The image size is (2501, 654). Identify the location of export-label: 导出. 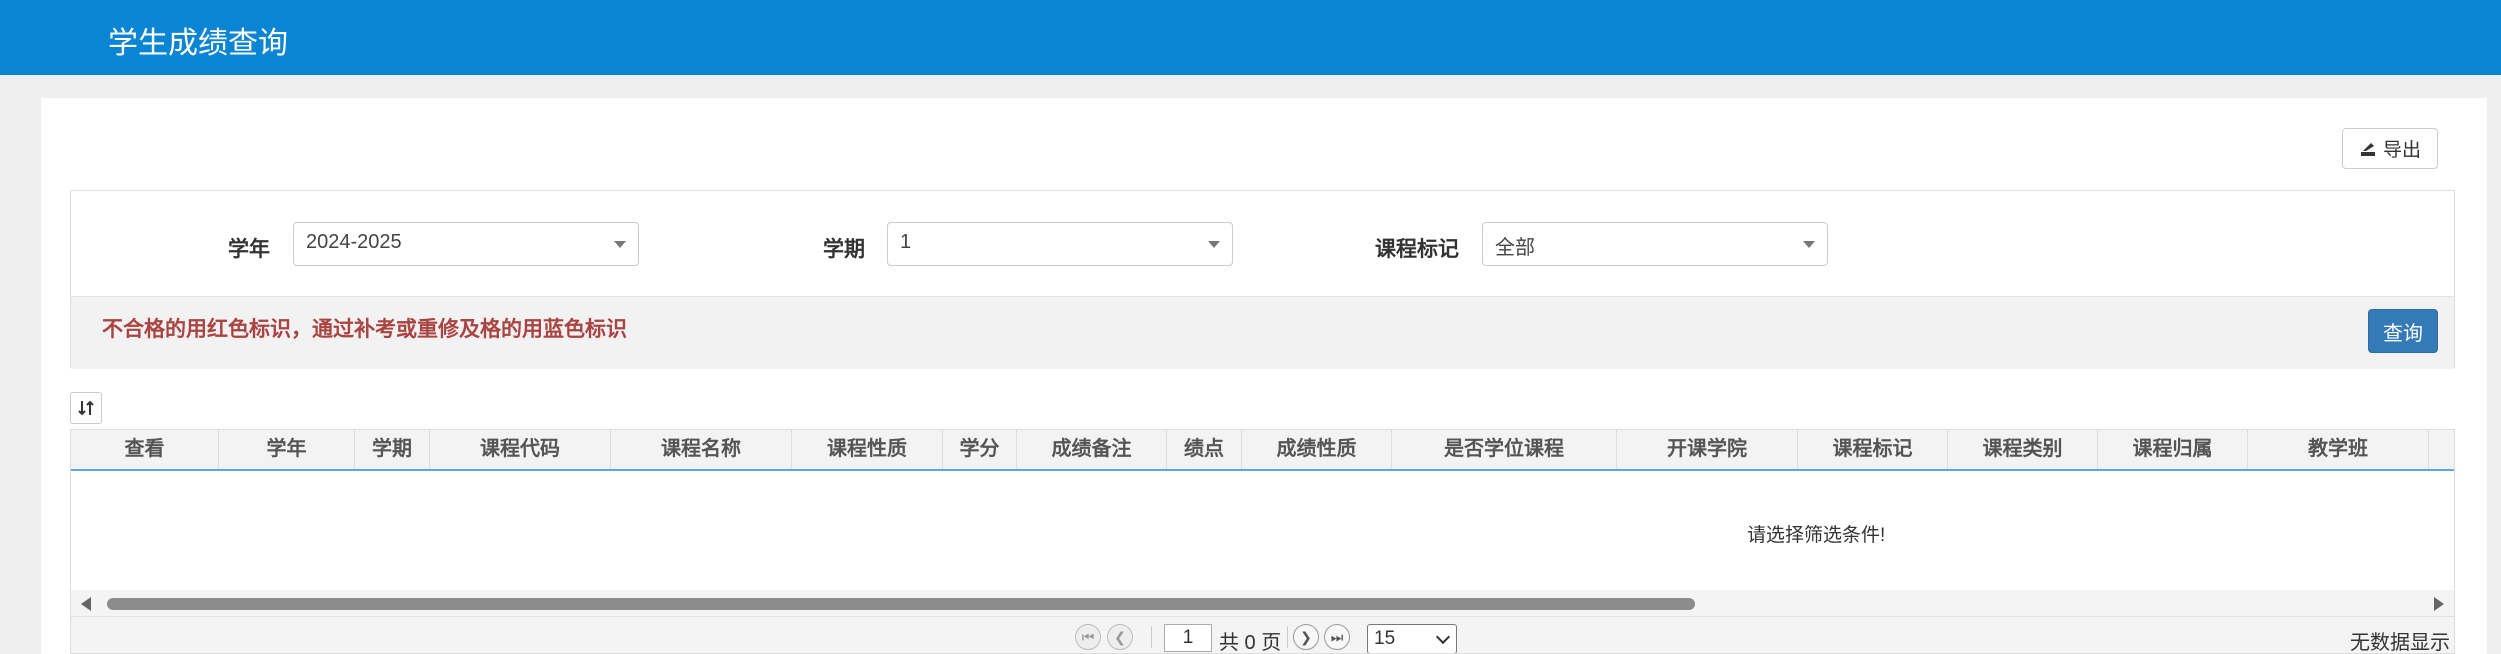
(2401, 150).